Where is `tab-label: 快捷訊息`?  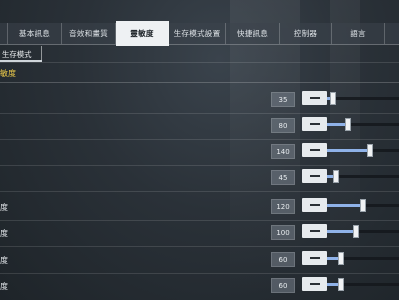 tab-label: 快捷訊息 is located at coordinates (252, 33).